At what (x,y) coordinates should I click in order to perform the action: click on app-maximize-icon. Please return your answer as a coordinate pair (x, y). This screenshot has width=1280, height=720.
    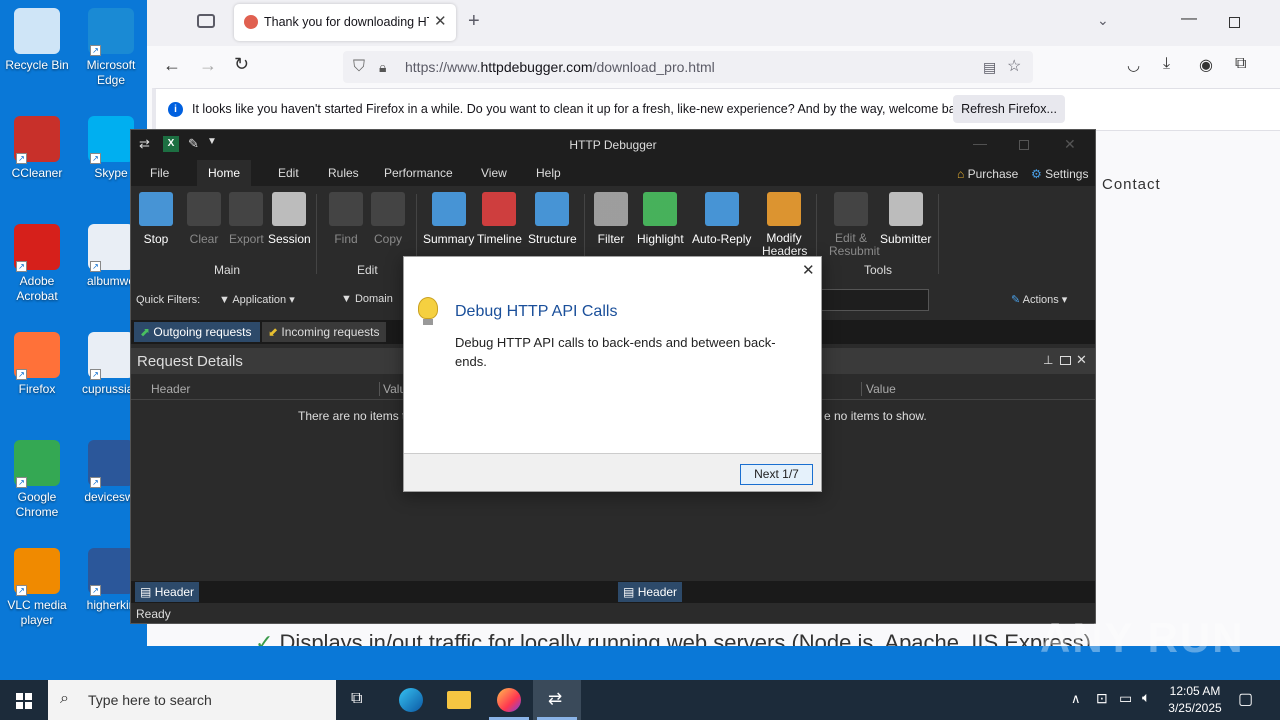
    Looking at the image, I should click on (1024, 145).